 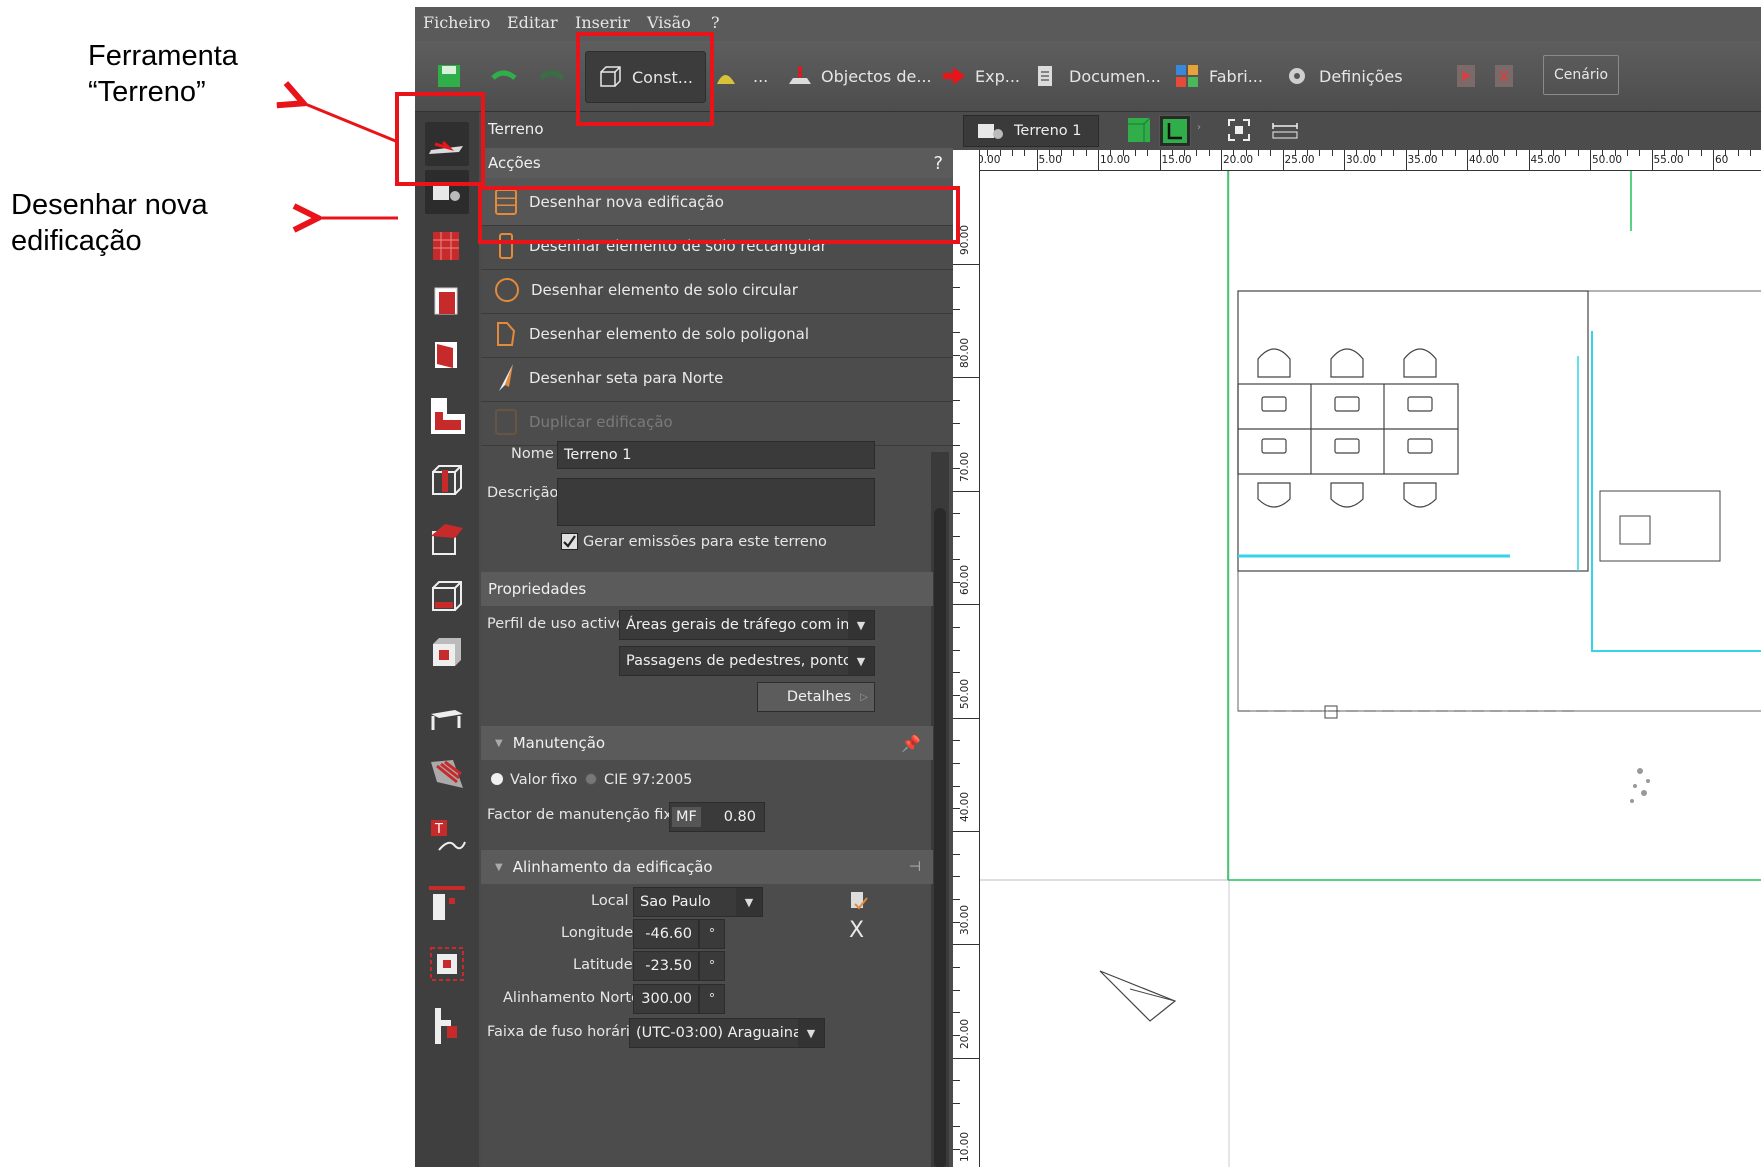 I want to click on action-duplicate-building: Duplicar edificação, so click(x=717, y=422).